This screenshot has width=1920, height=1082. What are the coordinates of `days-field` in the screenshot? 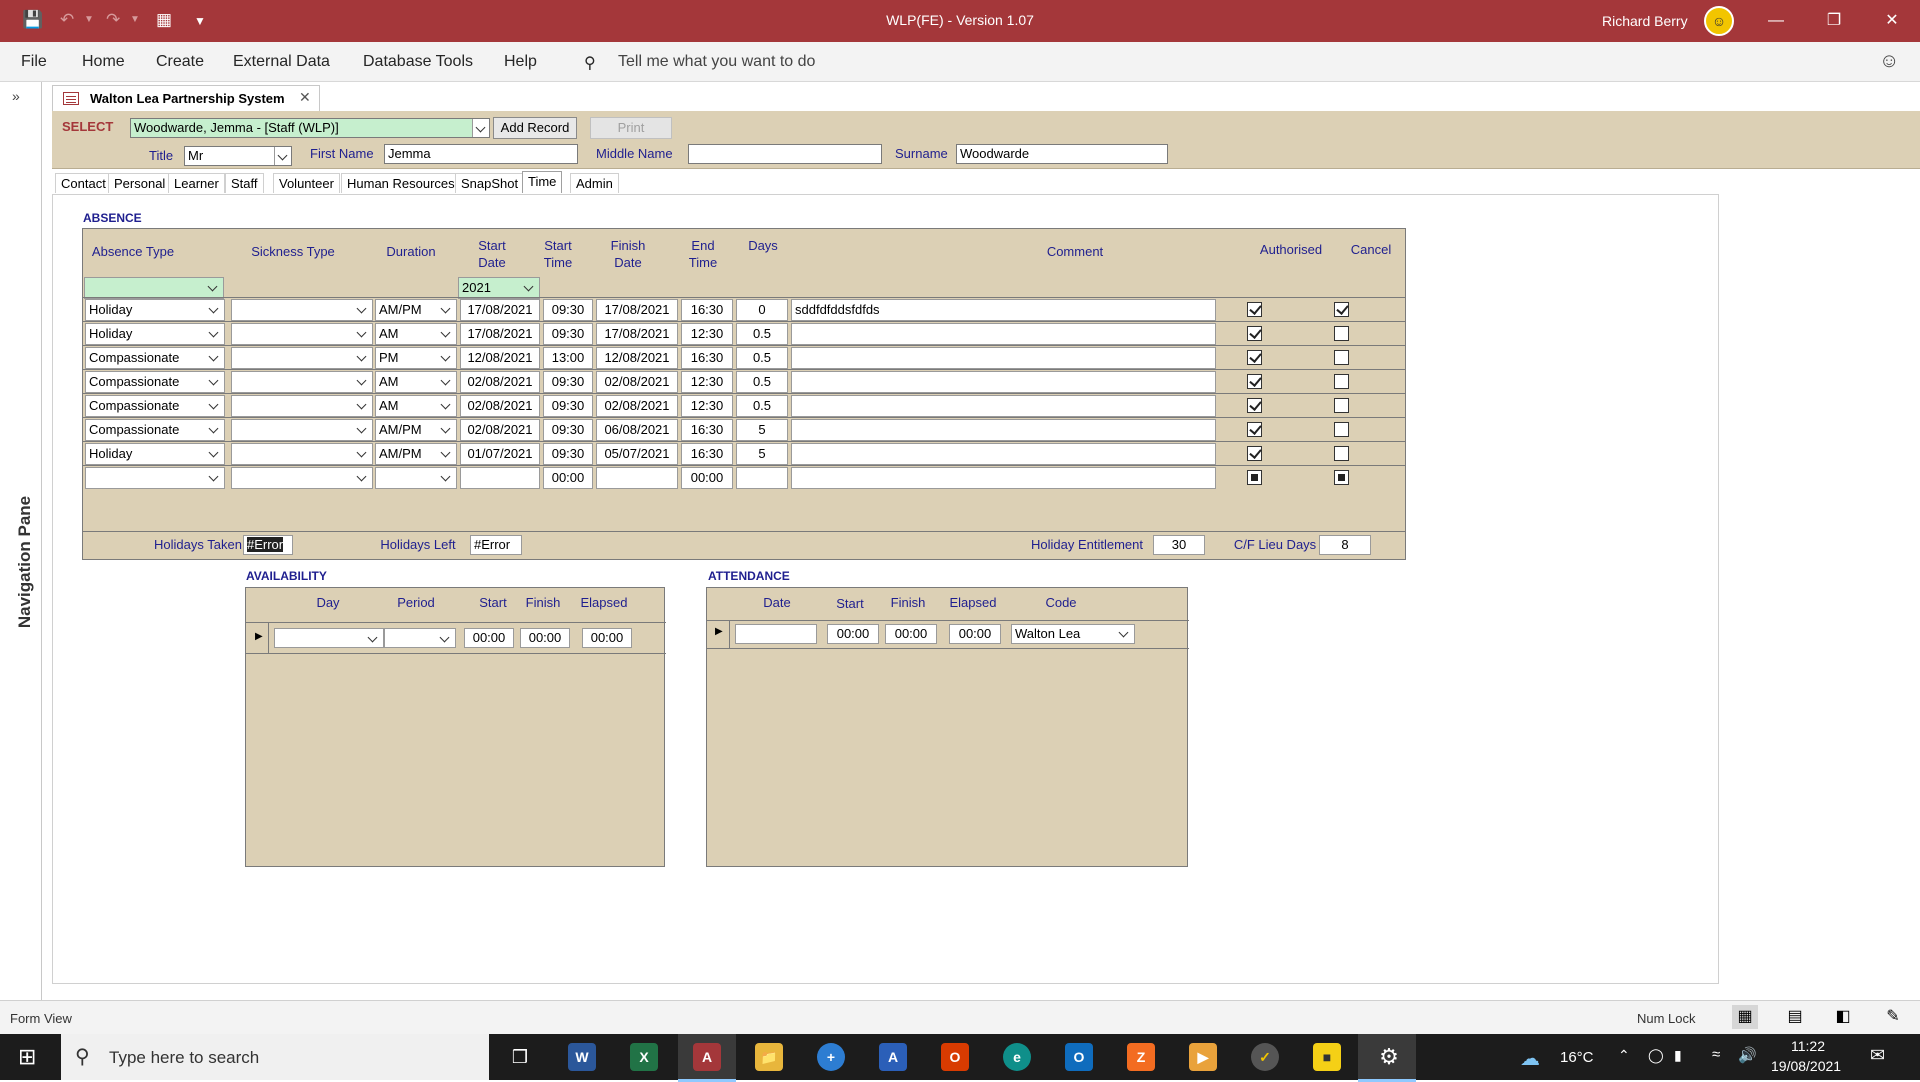 It's located at (762, 478).